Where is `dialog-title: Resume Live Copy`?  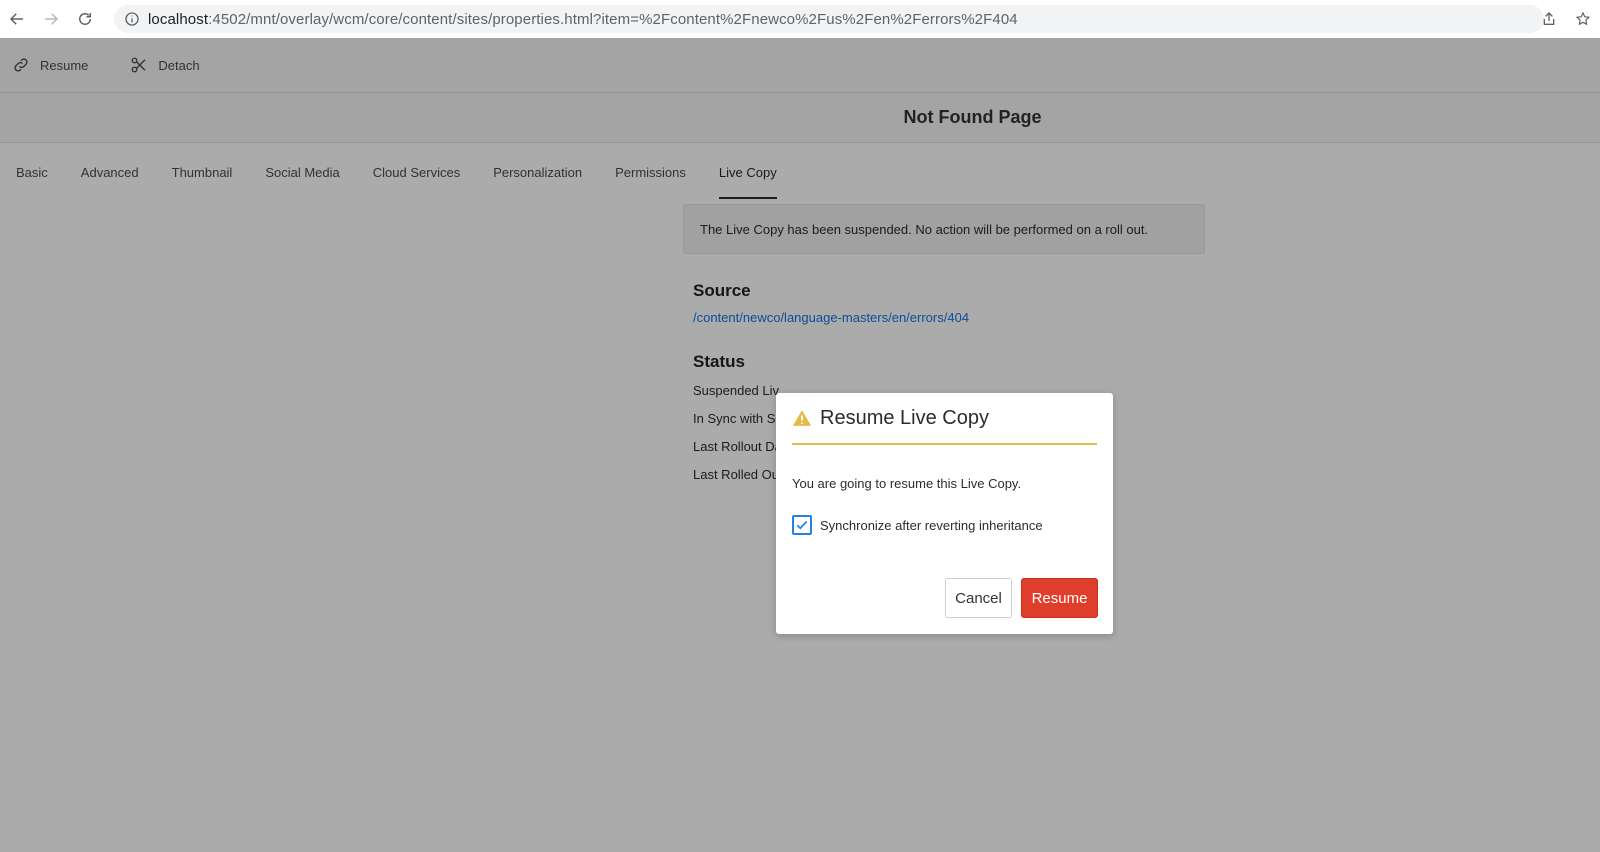 dialog-title: Resume Live Copy is located at coordinates (904, 417).